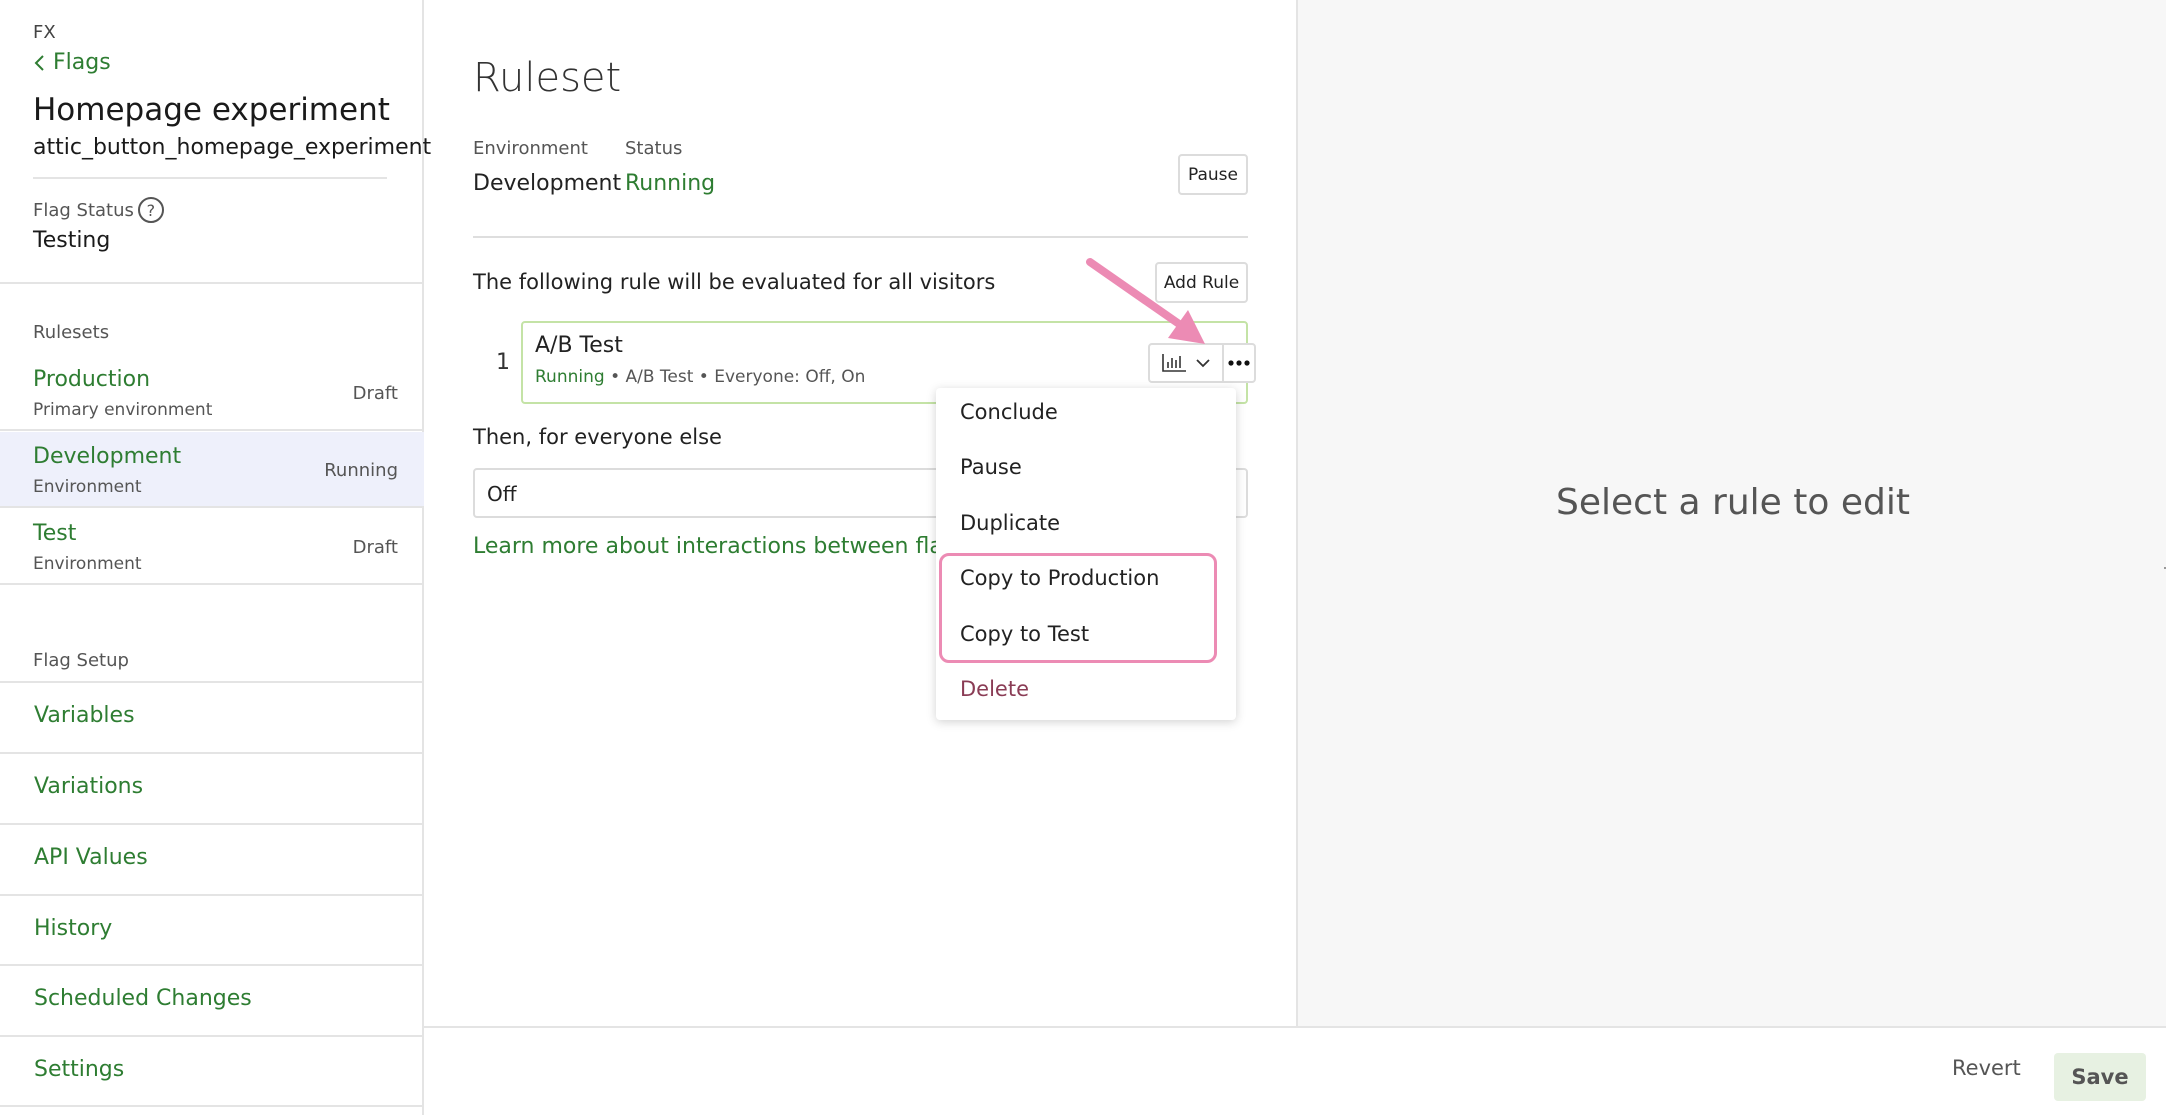  What do you see at coordinates (503, 362) in the screenshot?
I see `rule-index: 1` at bounding box center [503, 362].